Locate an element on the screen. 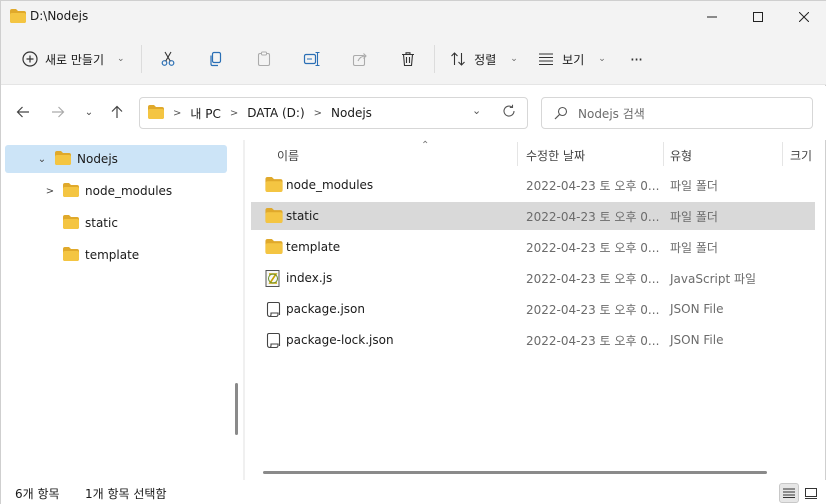 The image size is (826, 504). breadcrumb-drive: DATA (D:) is located at coordinates (275, 113).